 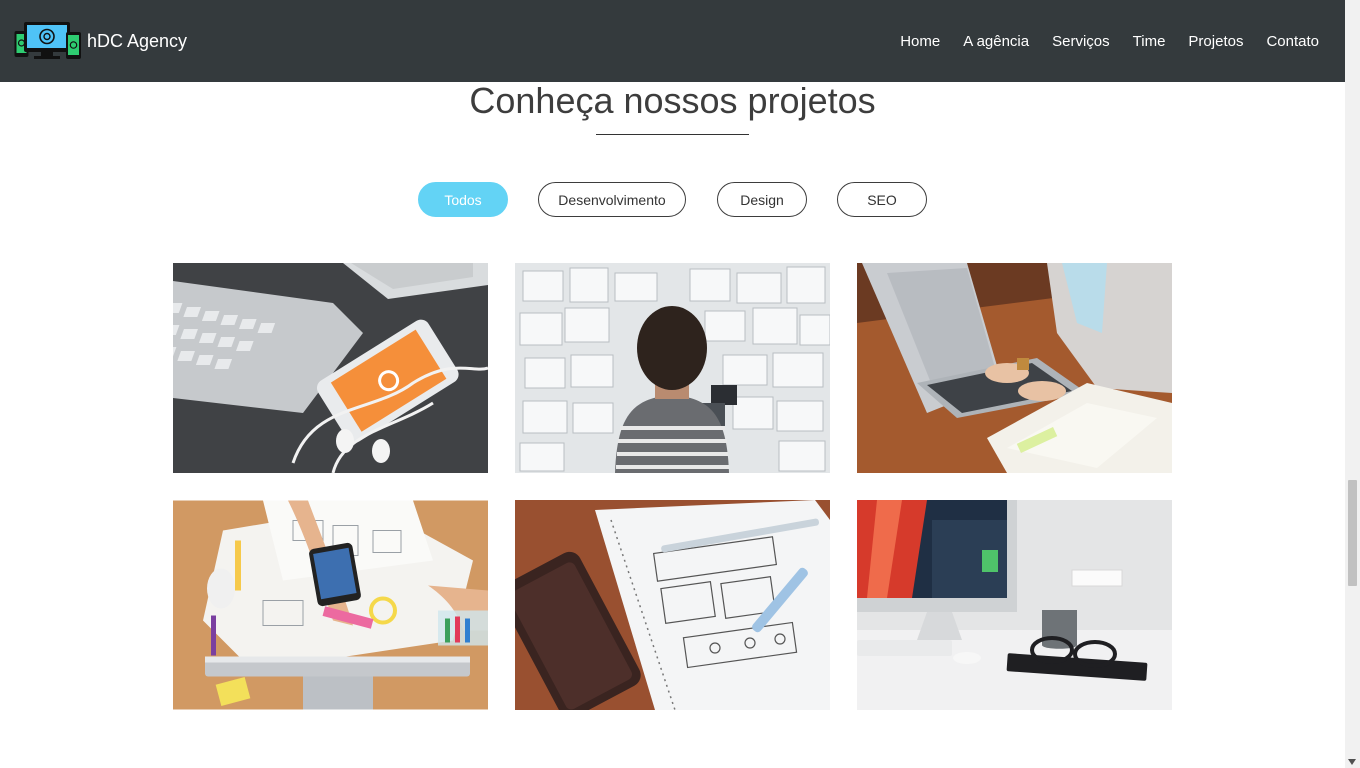 I want to click on page-scrollbar, so click(x=1352, y=384).